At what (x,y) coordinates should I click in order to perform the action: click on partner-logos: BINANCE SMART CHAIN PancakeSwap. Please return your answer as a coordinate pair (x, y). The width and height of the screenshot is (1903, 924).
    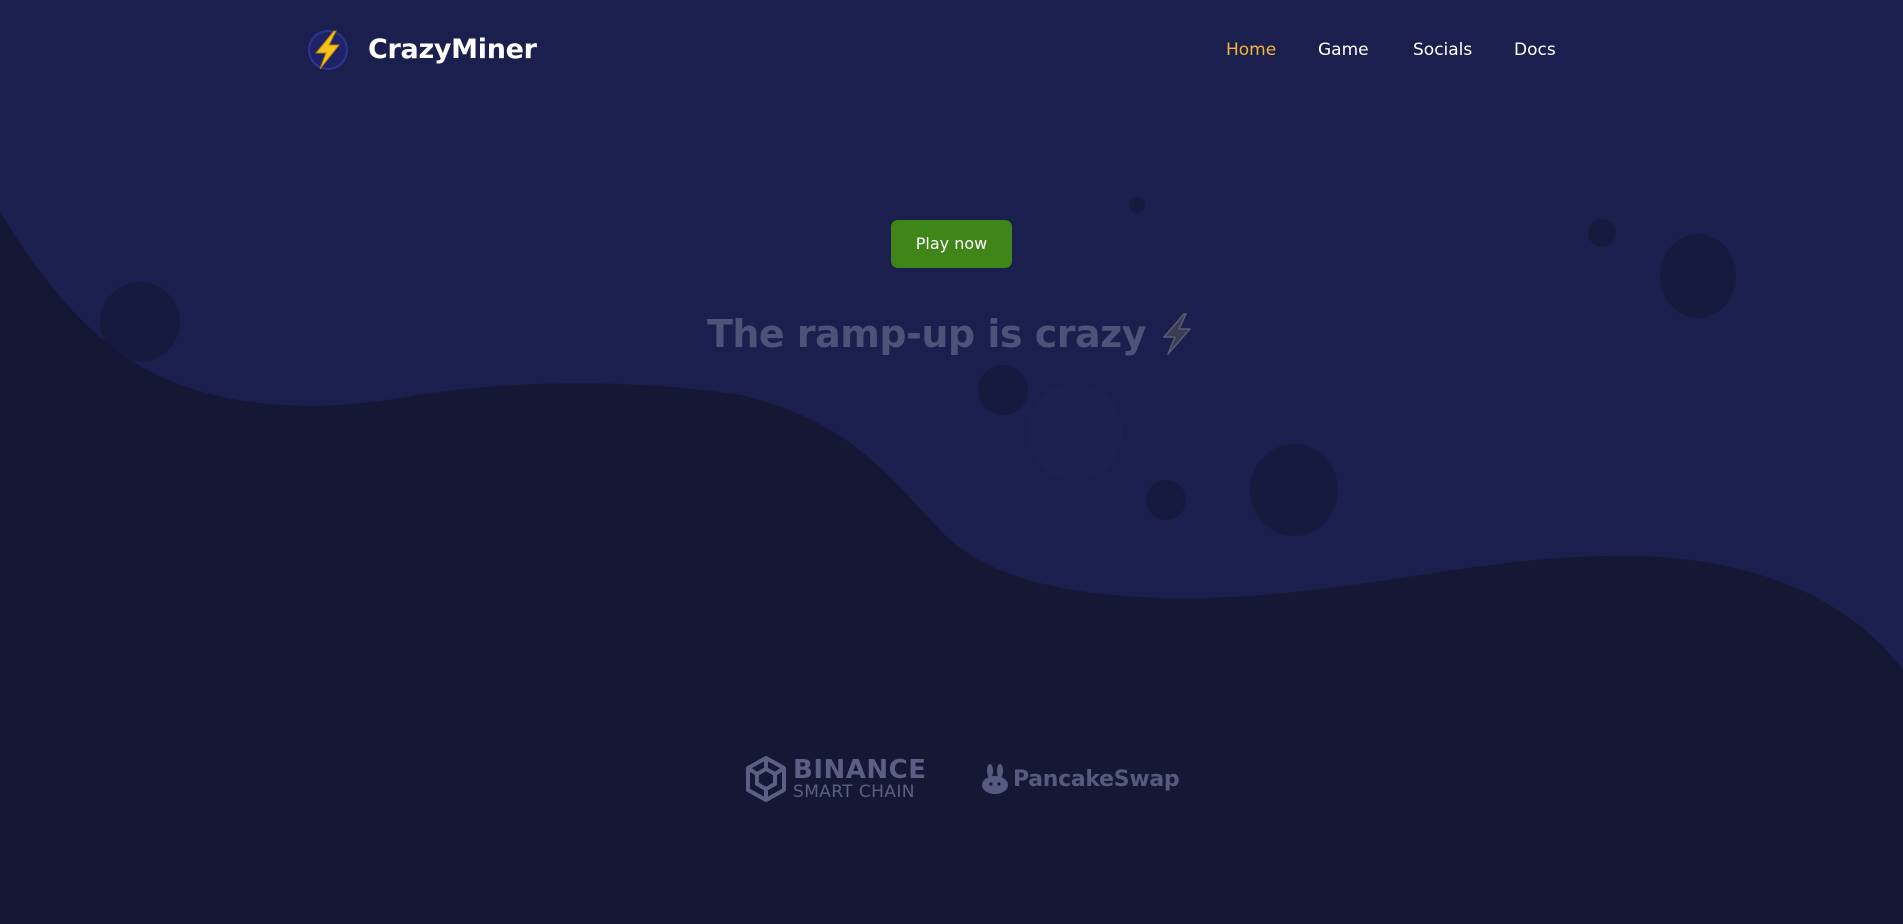
    Looking at the image, I should click on (951, 780).